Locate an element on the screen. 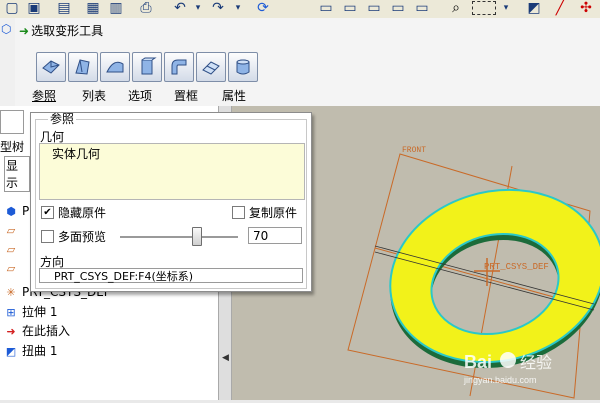 This screenshot has width=600, height=403. multi-preview-checkbox is located at coordinates (47, 236).